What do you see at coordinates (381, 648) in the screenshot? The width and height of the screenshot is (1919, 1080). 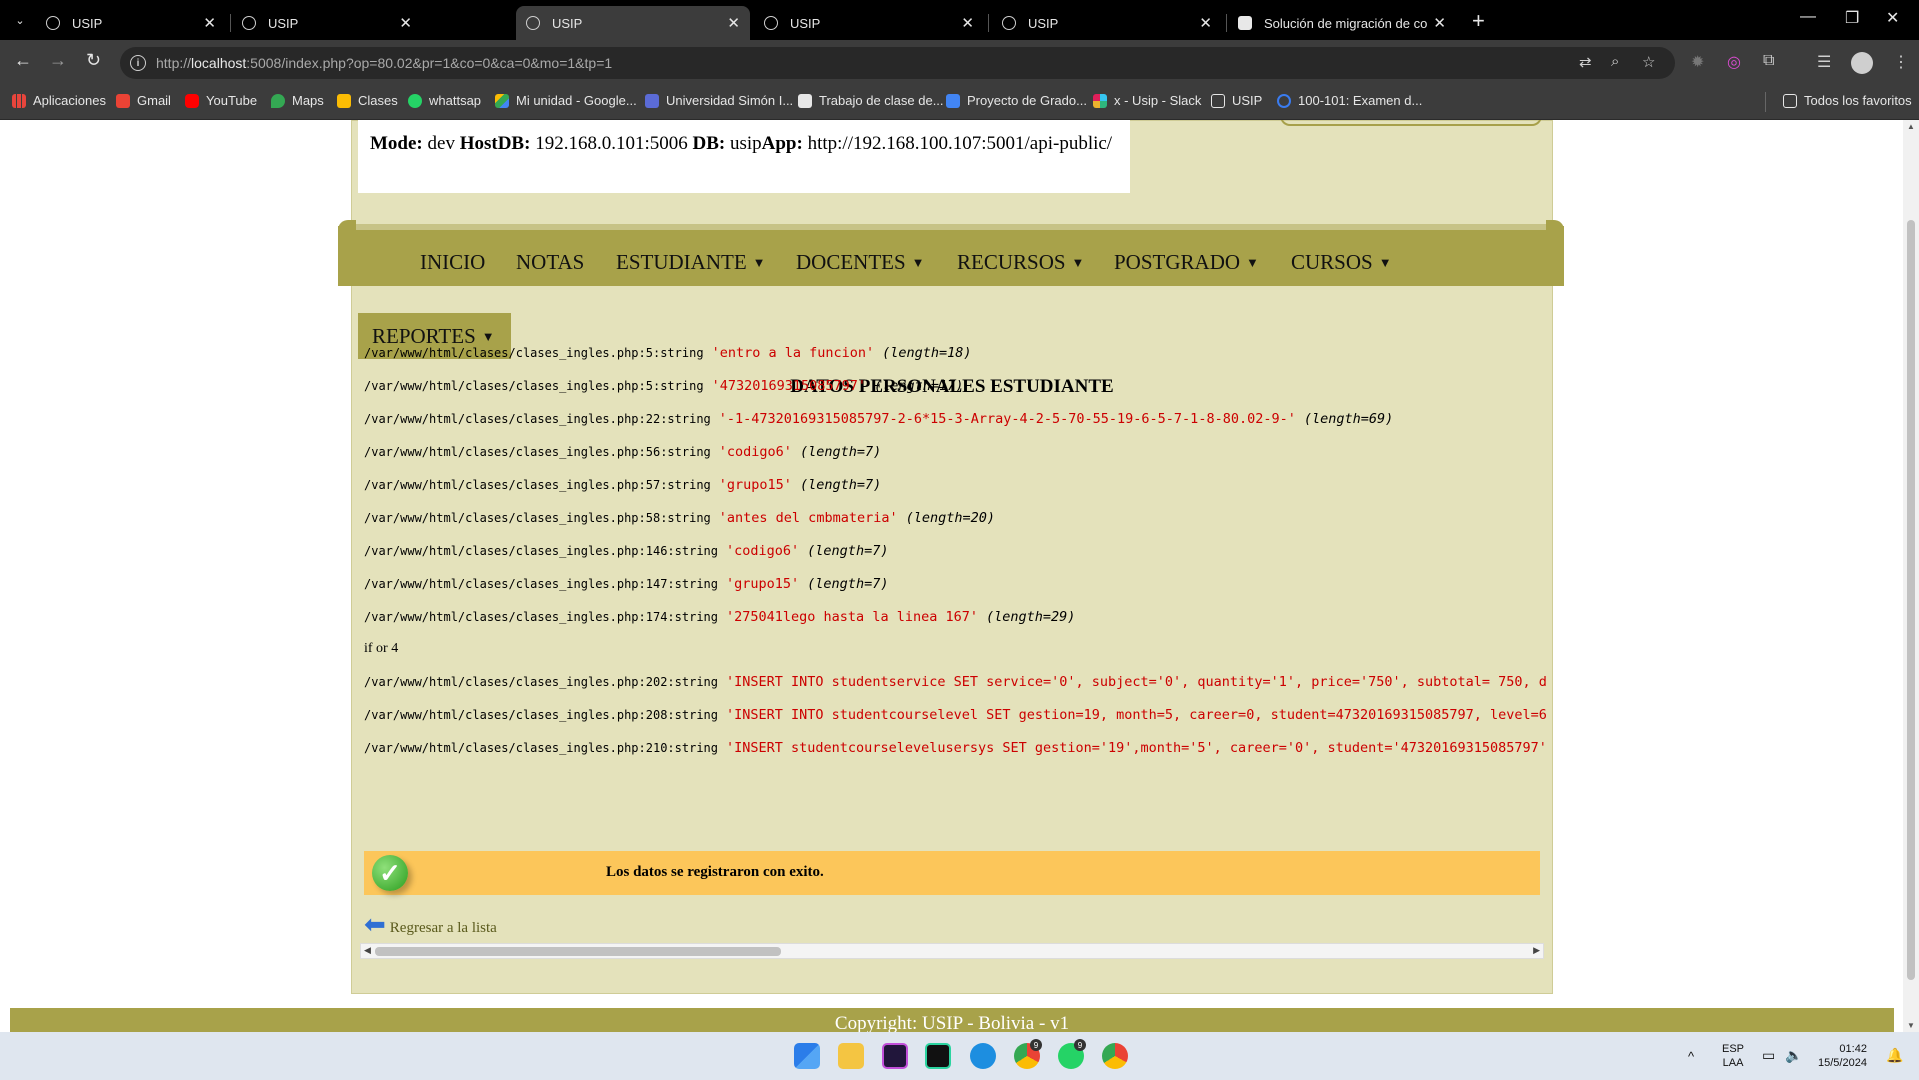 I see `debug-plain-line: if or 4` at bounding box center [381, 648].